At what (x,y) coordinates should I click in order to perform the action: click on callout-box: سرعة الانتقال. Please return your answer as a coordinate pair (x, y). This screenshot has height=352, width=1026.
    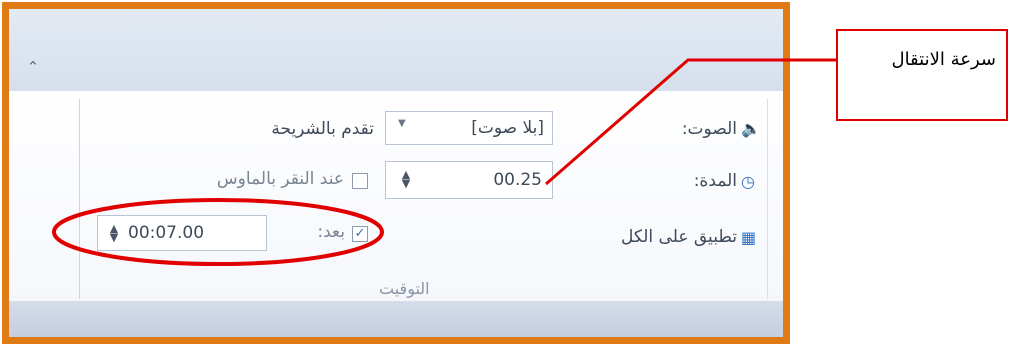
    Looking at the image, I should click on (922, 75).